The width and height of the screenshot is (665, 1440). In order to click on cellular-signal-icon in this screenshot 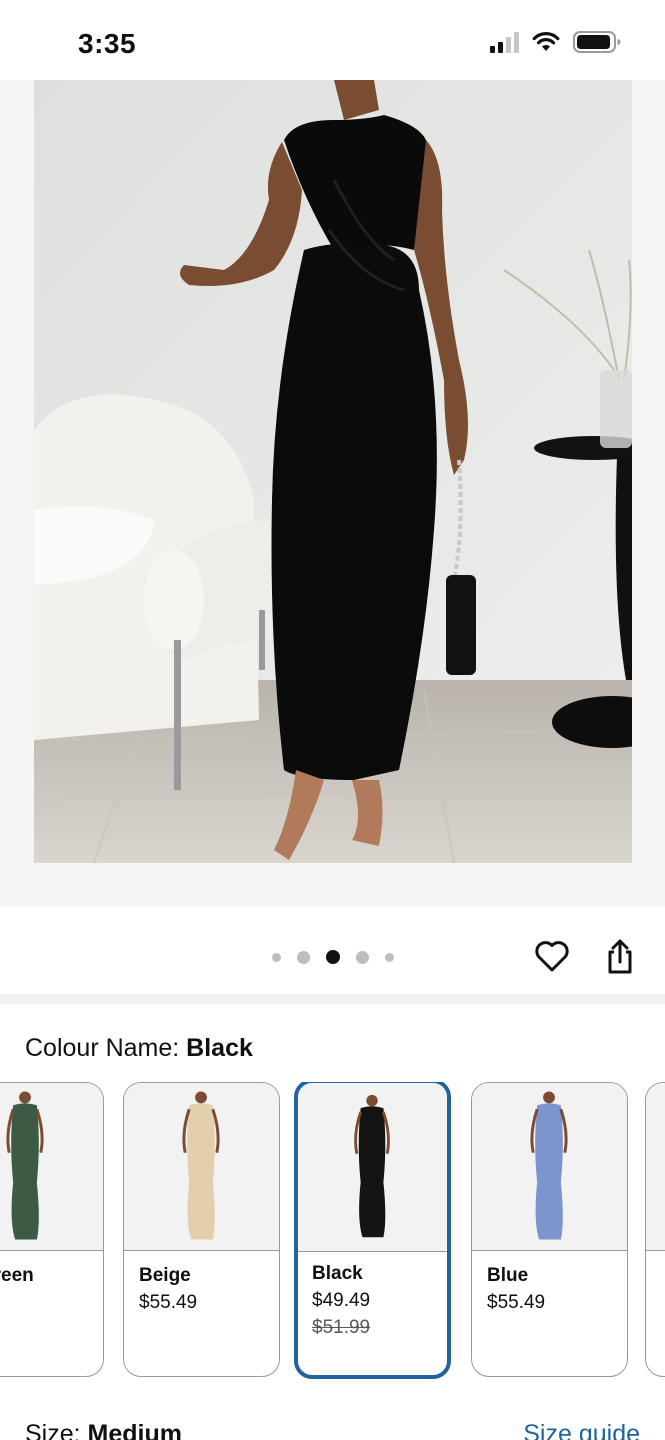, I will do `click(504, 42)`.